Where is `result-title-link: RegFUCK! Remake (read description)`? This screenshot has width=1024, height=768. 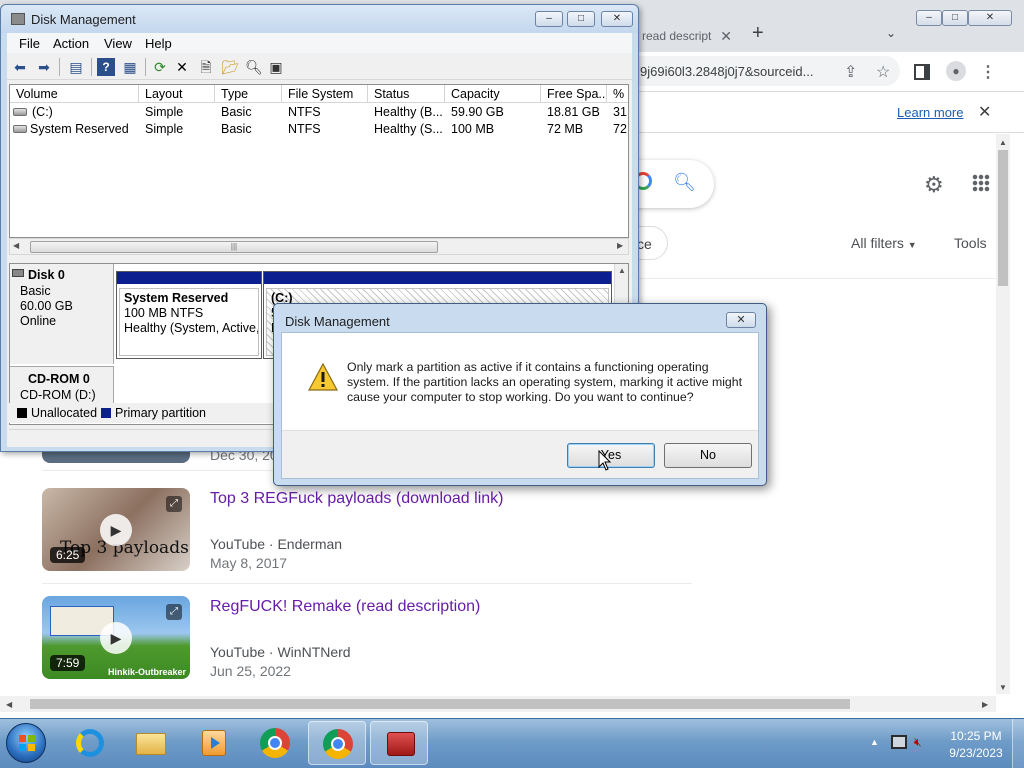
result-title-link: RegFUCK! Remake (read description) is located at coordinates (345, 607).